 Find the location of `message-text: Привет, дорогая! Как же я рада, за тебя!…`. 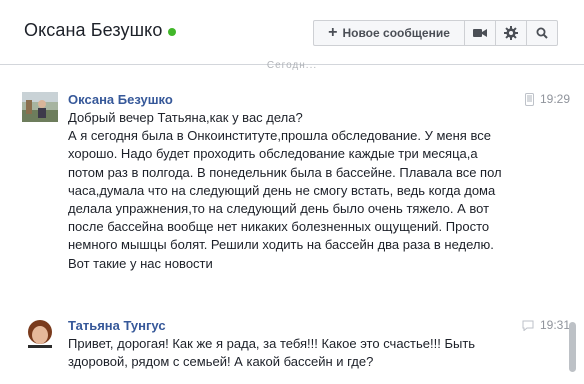

message-text: Привет, дорогая! Как же я рада, за тебя!… is located at coordinates (272, 353).